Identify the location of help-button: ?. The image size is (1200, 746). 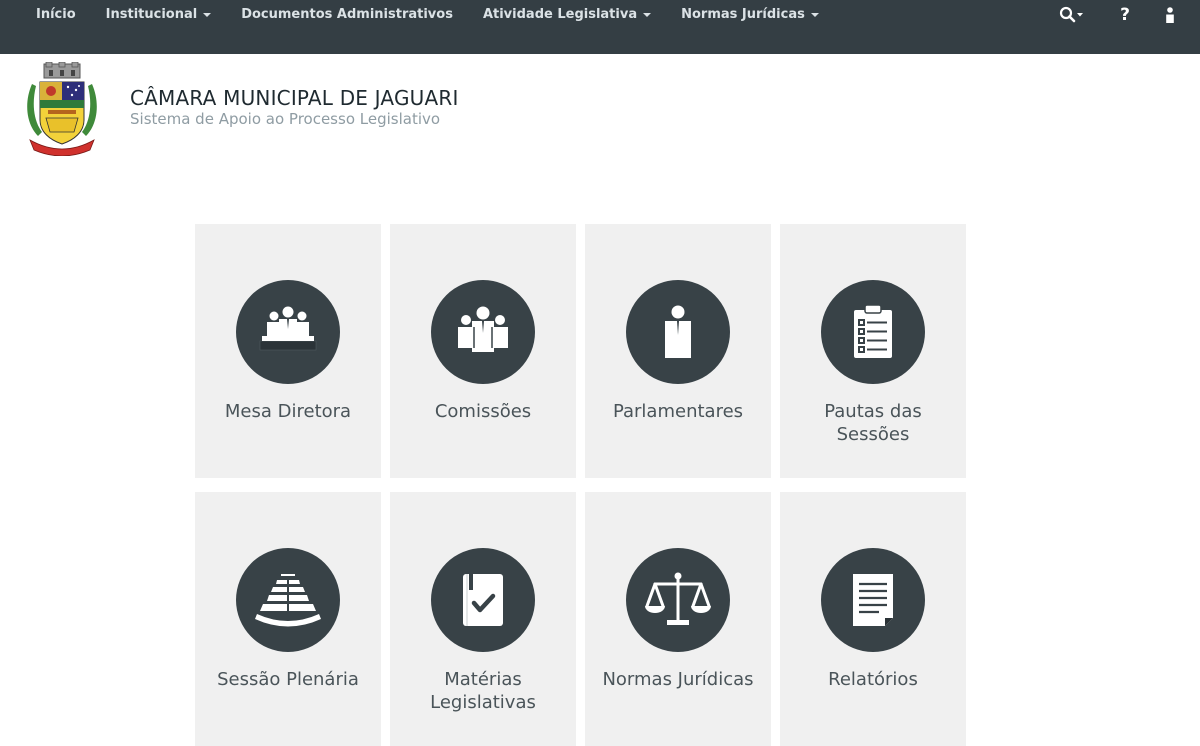
(1125, 15).